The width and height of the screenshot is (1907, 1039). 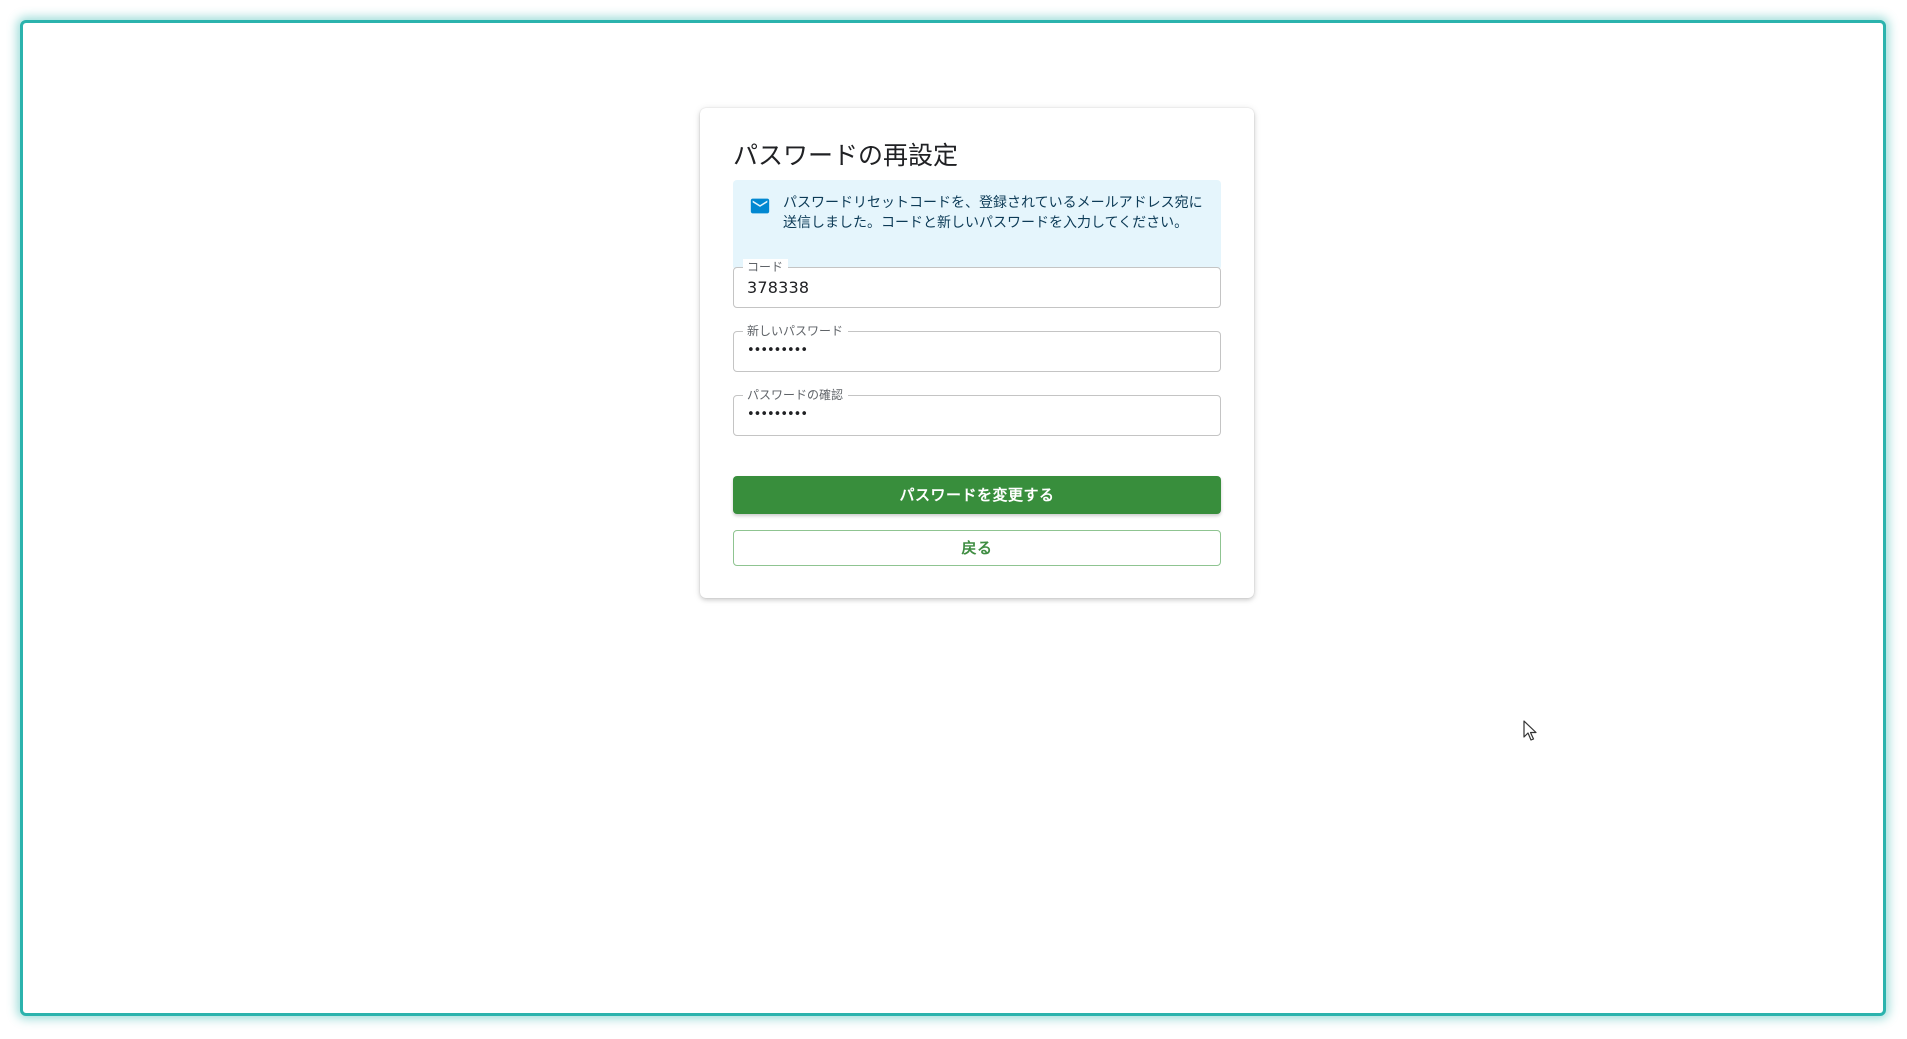 I want to click on mouse-cursor-icon, so click(x=1530, y=730).